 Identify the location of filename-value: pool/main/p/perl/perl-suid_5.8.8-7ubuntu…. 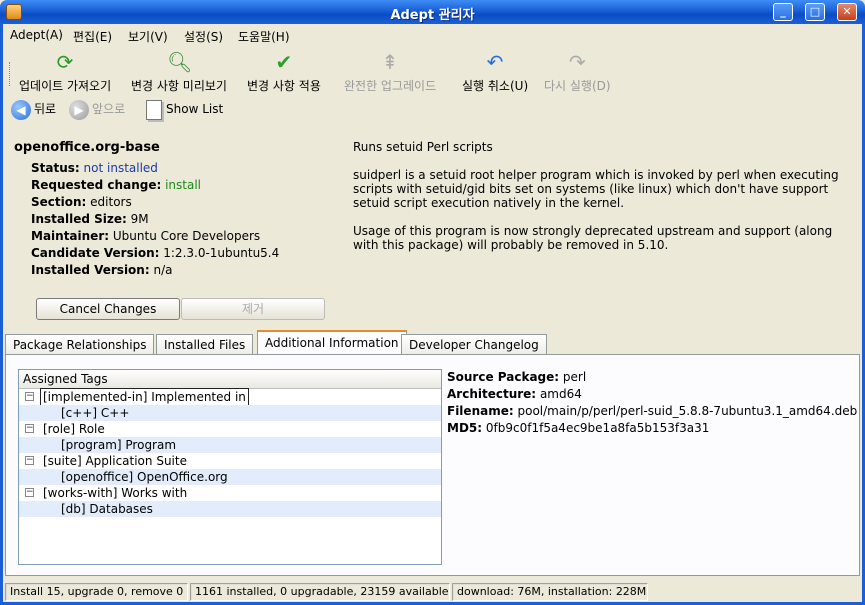
(687, 411).